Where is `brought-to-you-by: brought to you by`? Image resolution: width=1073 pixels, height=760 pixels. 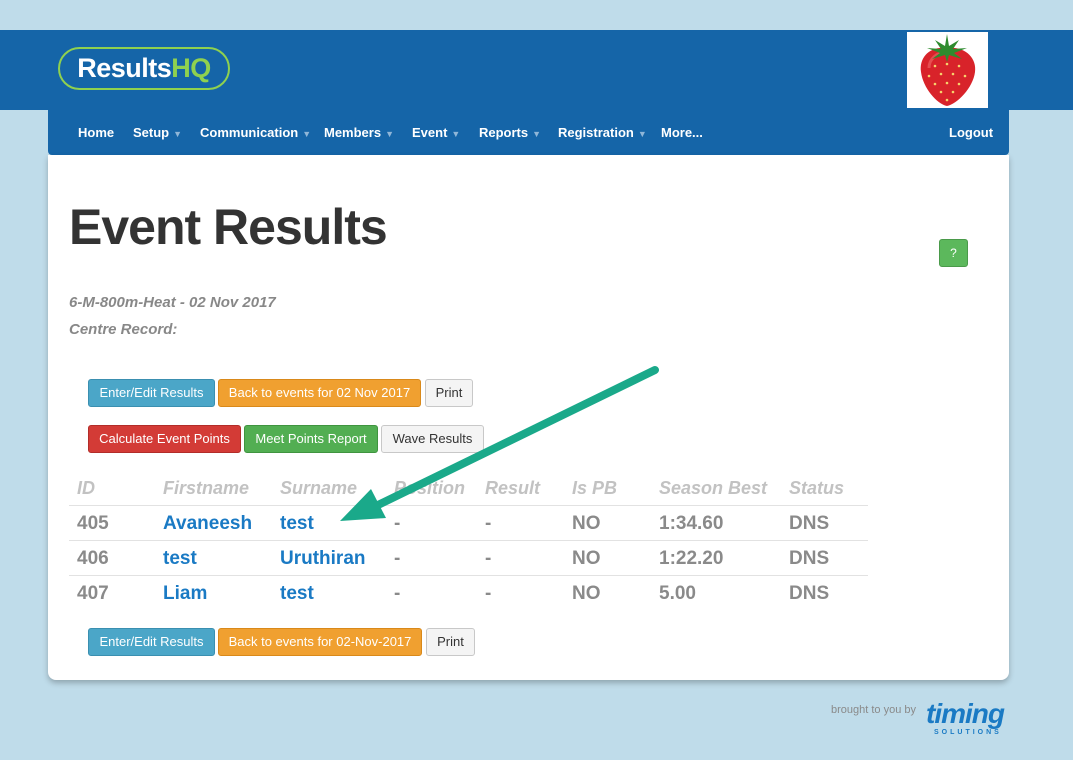
brought-to-you-by: brought to you by is located at coordinates (874, 710).